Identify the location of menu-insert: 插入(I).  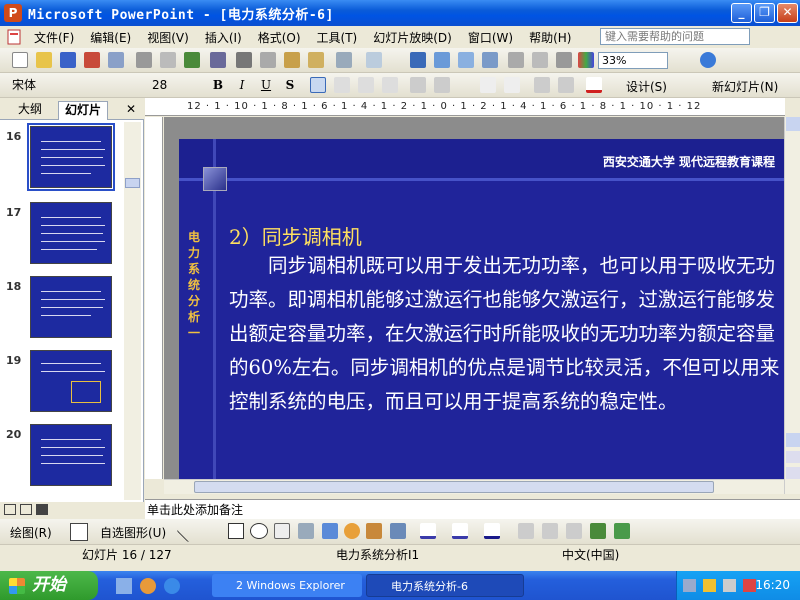
(223, 37).